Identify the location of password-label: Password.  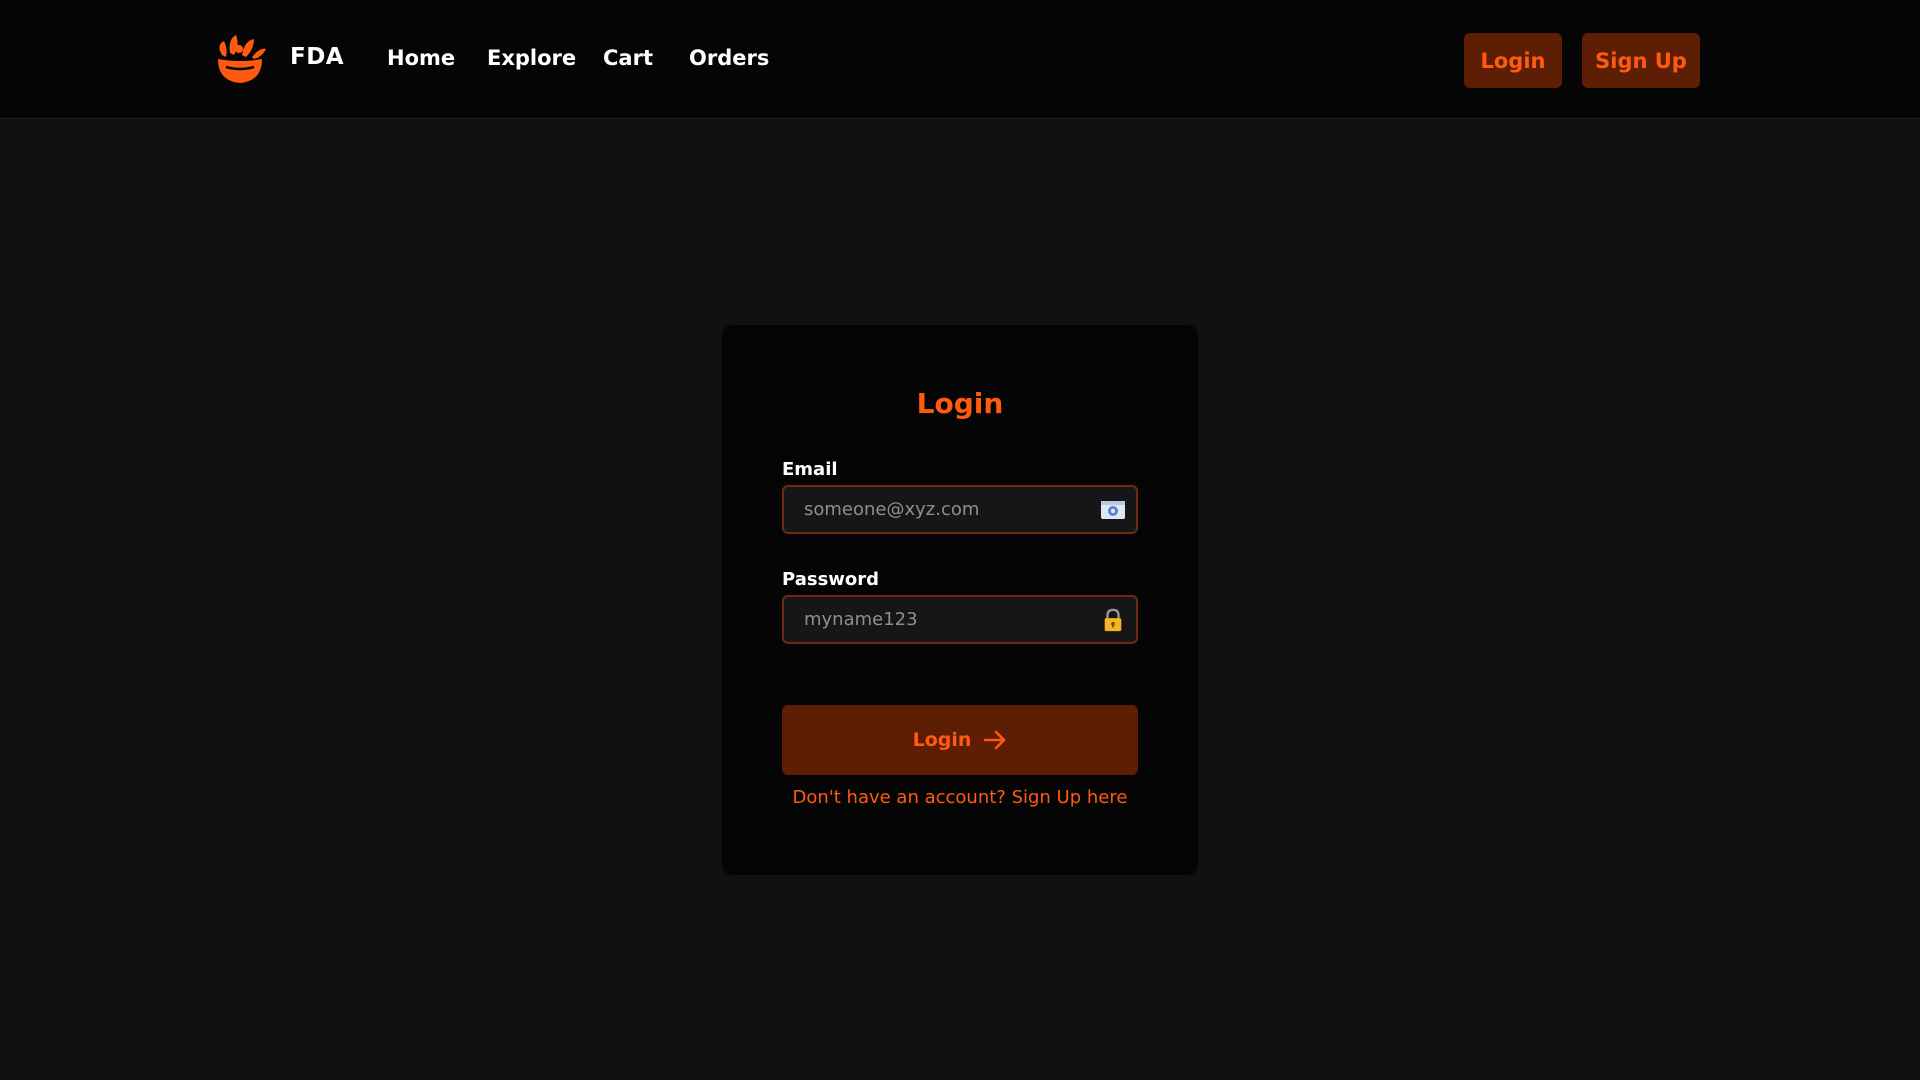
(831, 579).